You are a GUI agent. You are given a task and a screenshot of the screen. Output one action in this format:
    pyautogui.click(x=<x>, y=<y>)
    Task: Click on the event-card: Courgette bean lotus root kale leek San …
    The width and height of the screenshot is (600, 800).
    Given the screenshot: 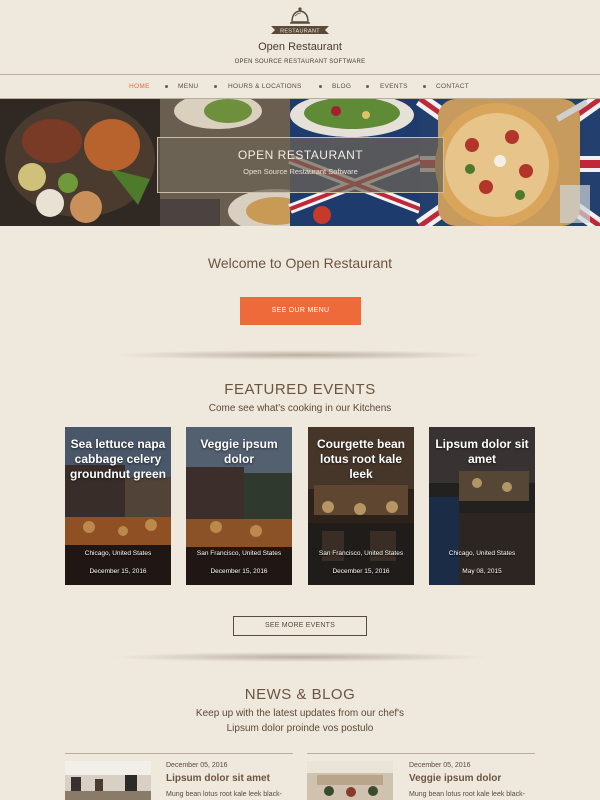 What is the action you would take?
    pyautogui.click(x=361, y=506)
    